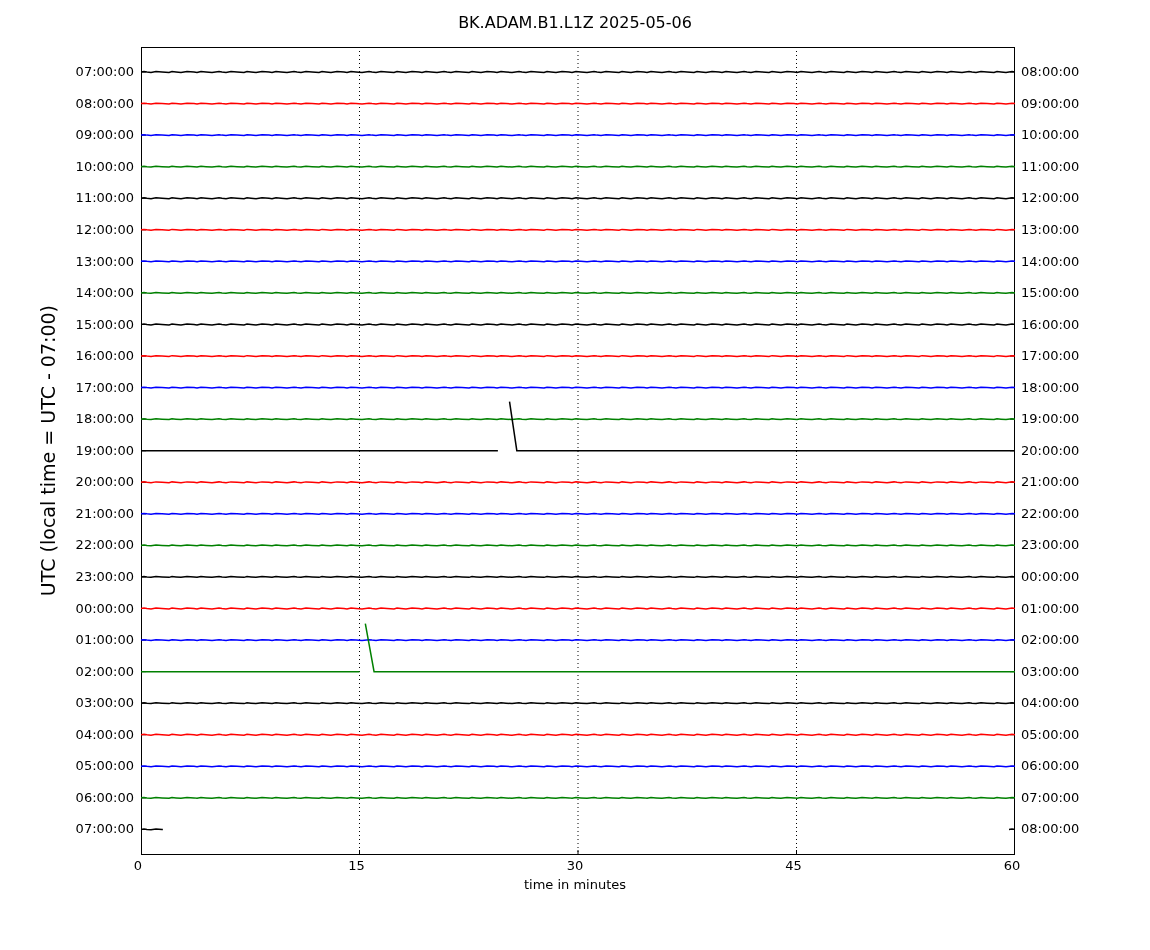 This screenshot has width=1150, height=950. I want to click on x-tick-label: 0, so click(138, 865).